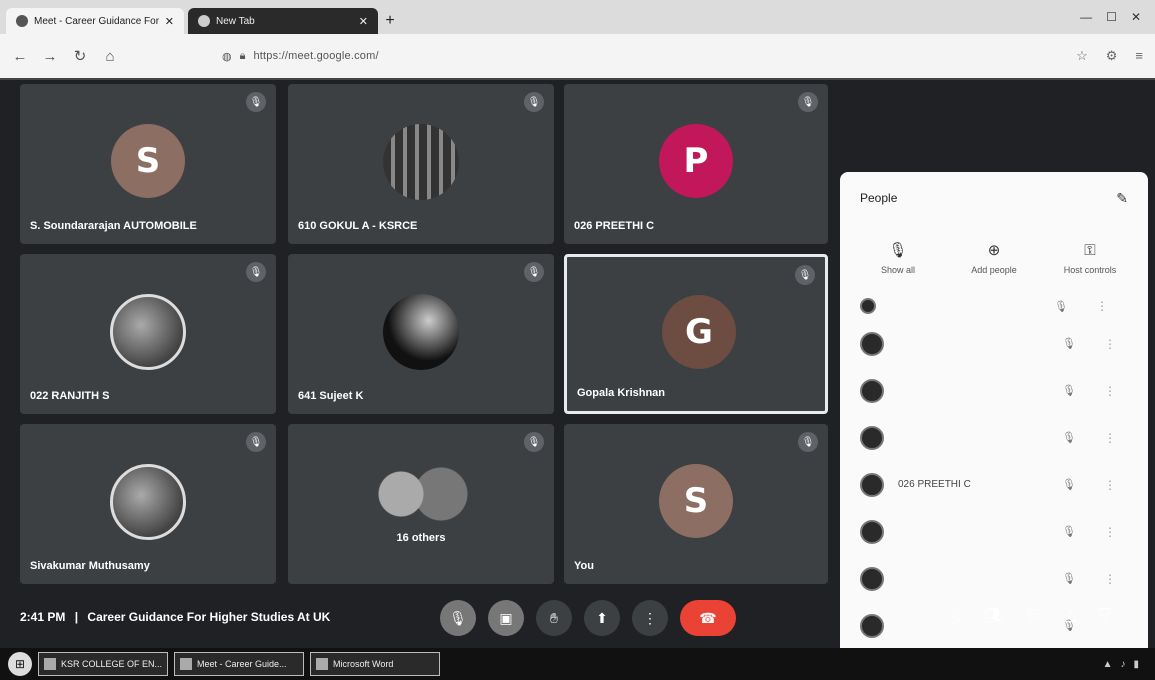 Image resolution: width=1155 pixels, height=680 pixels. What do you see at coordinates (358, 226) in the screenshot?
I see `participant-name: 610 GOKUL A - KSRCE` at bounding box center [358, 226].